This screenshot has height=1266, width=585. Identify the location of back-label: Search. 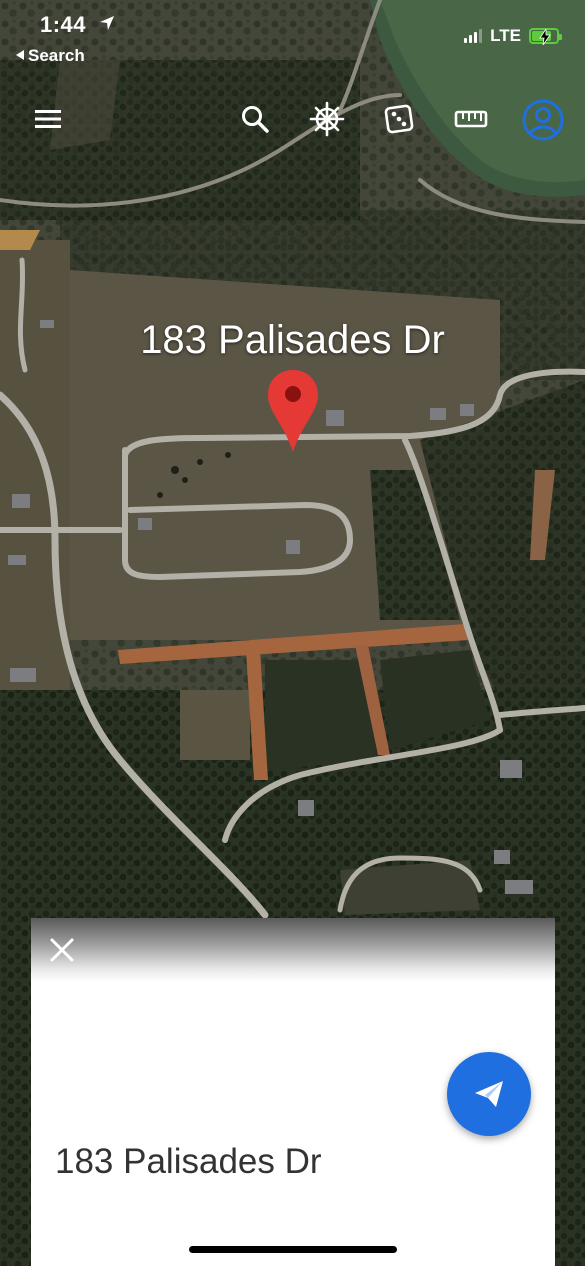
(56, 55).